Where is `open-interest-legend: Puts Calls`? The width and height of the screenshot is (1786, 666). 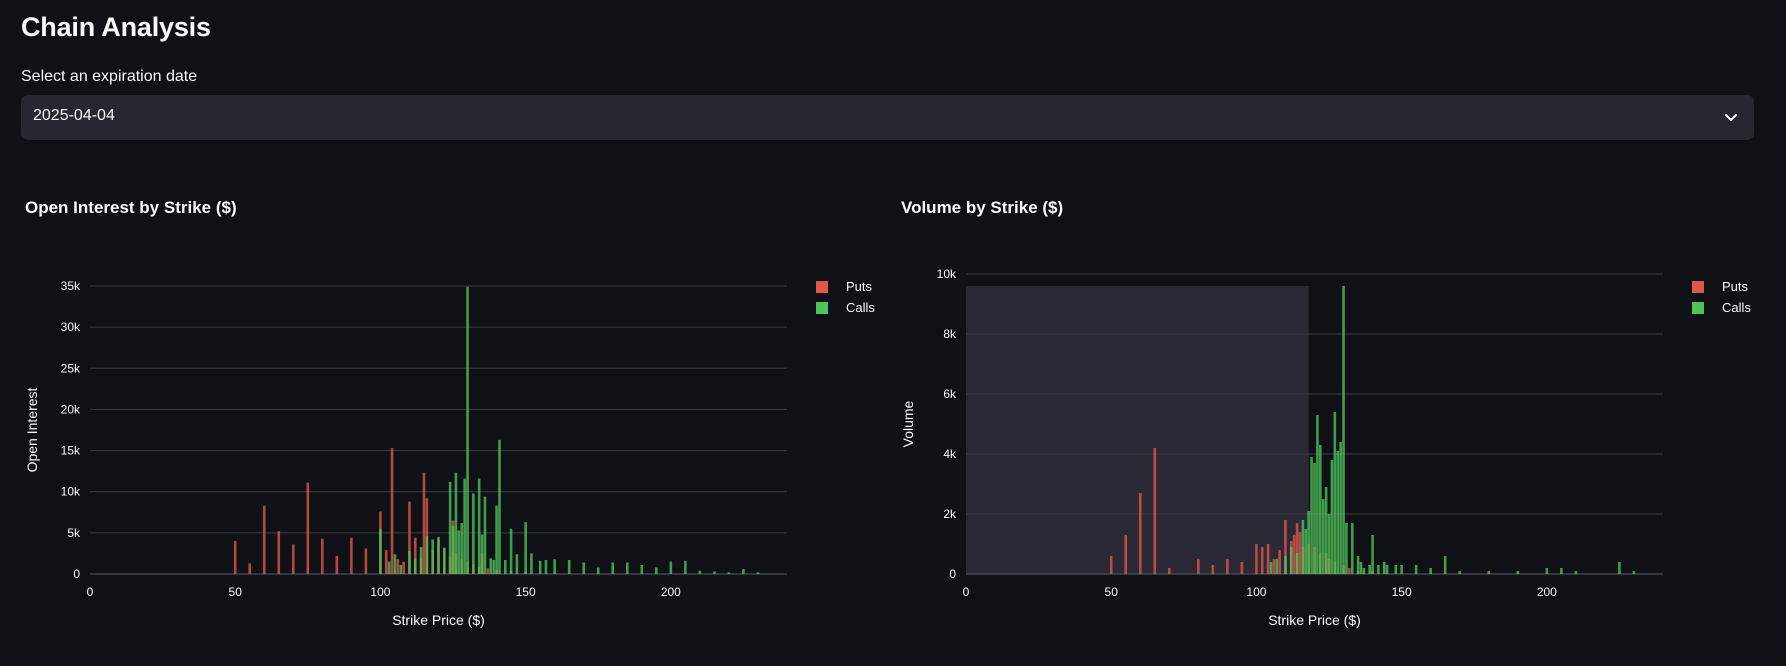 open-interest-legend: Puts Calls is located at coordinates (845, 300).